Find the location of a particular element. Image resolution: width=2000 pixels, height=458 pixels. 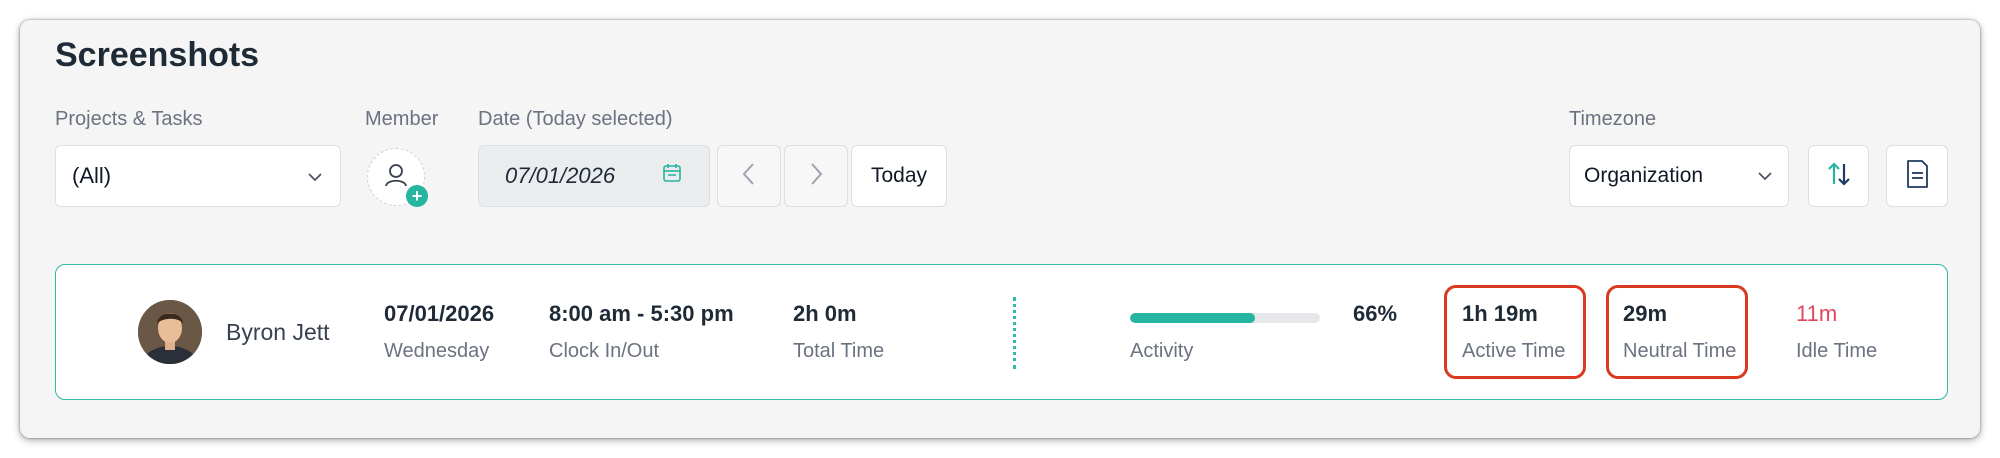

chevron-right-icon is located at coordinates (816, 176).